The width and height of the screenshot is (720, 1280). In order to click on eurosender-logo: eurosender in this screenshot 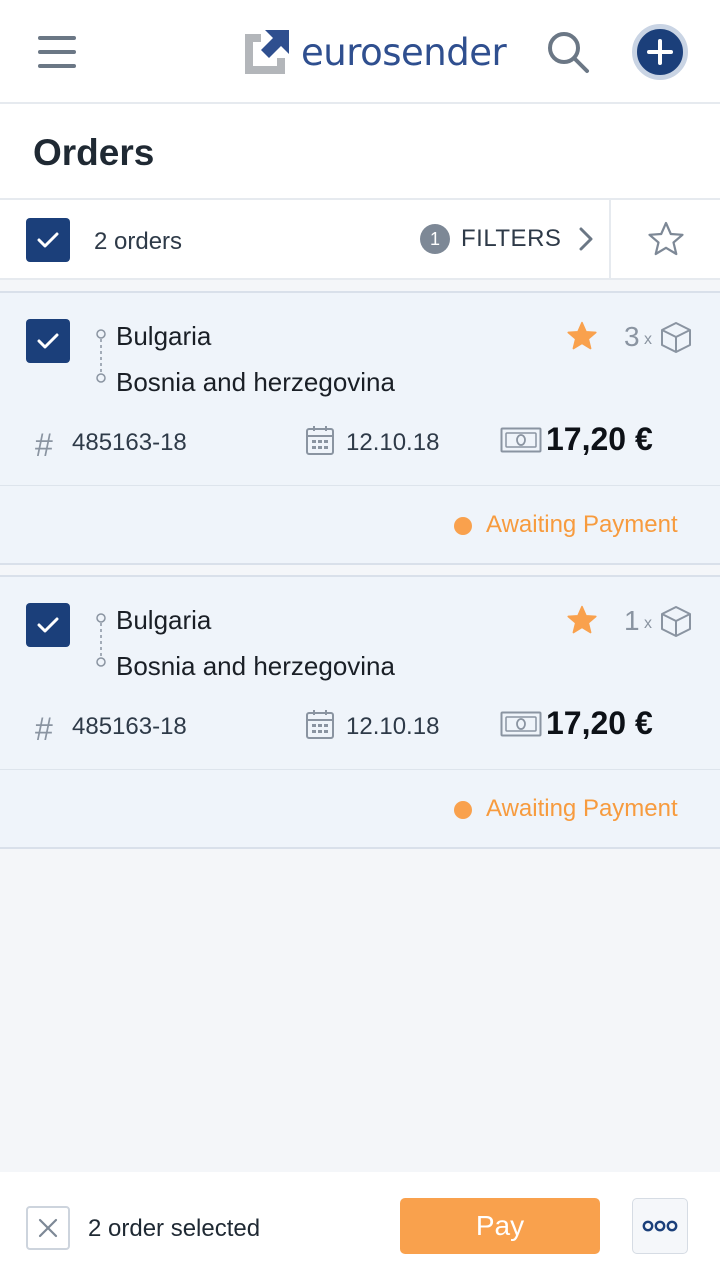, I will do `click(375, 52)`.